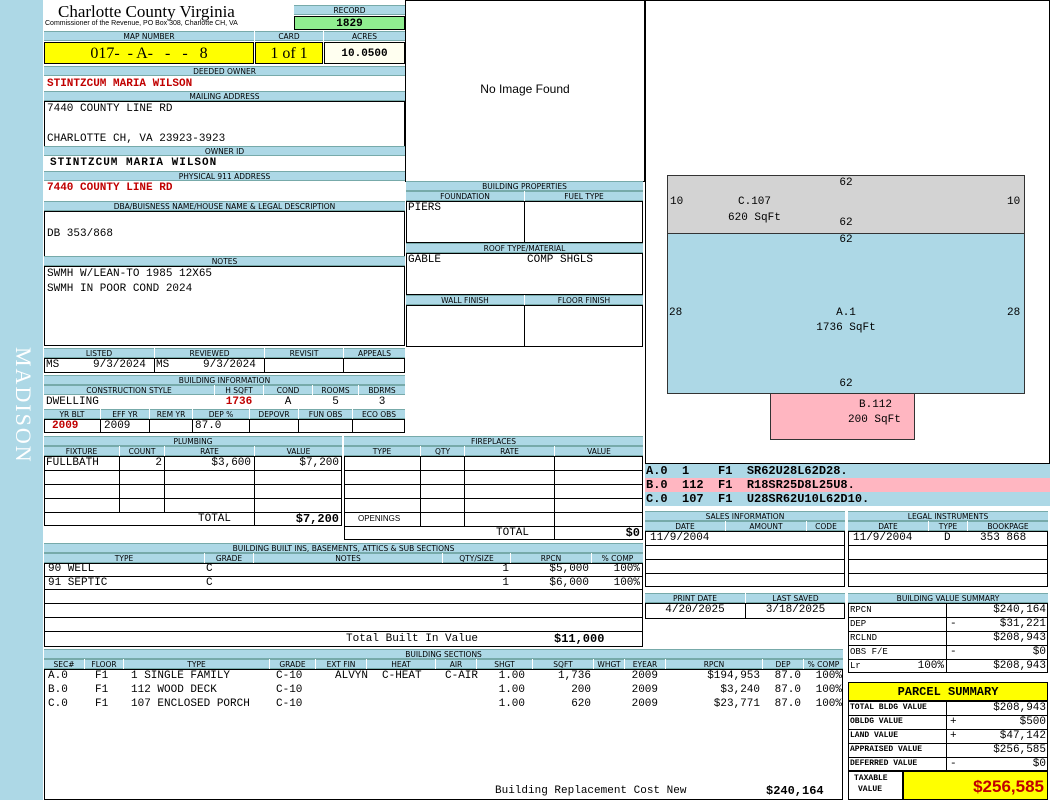  What do you see at coordinates (1019, 750) in the screenshot?
I see `ps-appraised: $256,585` at bounding box center [1019, 750].